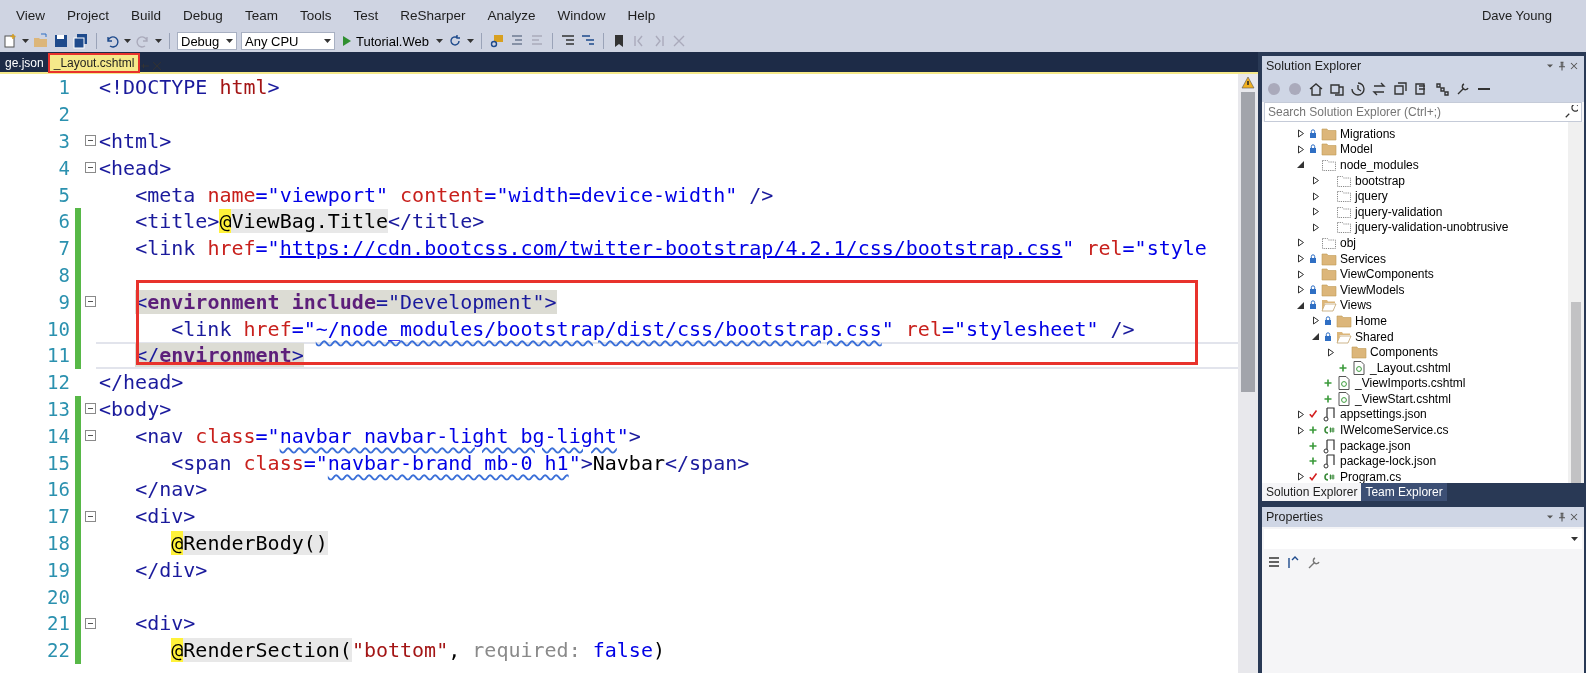 This screenshot has height=673, width=1586. I want to click on code-text: <nav class="navbar navbar-light bg-light">, so click(387, 435).